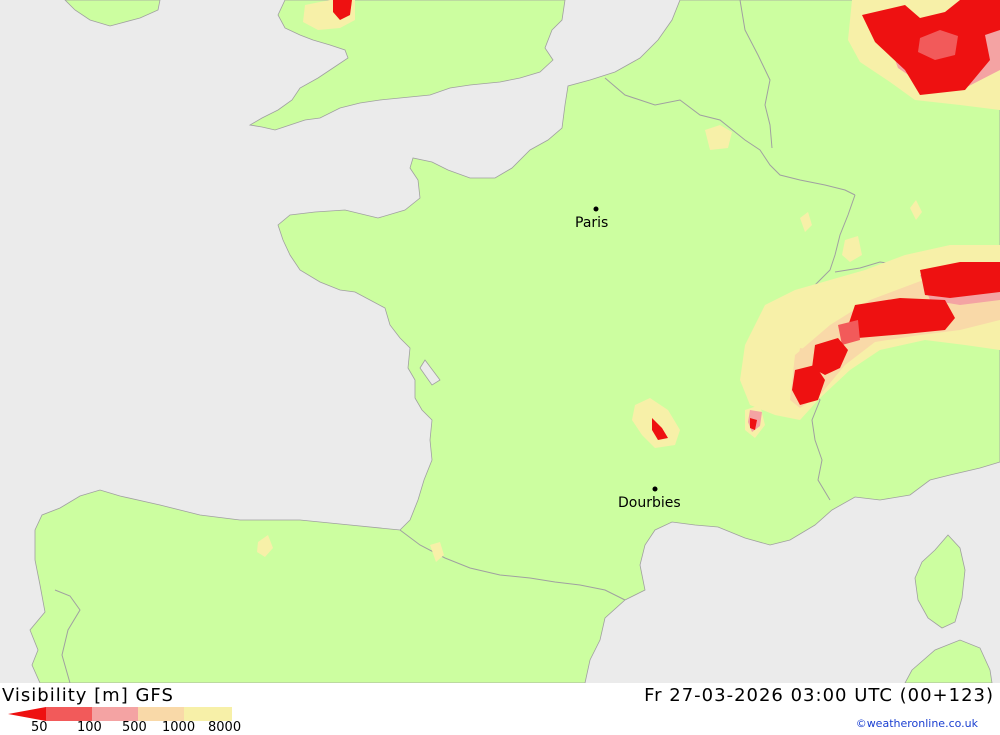  Describe the element at coordinates (819, 695) in the screenshot. I see `model-run-time: Fr 27-03-2026 03:00 UTC (00+123)` at that location.